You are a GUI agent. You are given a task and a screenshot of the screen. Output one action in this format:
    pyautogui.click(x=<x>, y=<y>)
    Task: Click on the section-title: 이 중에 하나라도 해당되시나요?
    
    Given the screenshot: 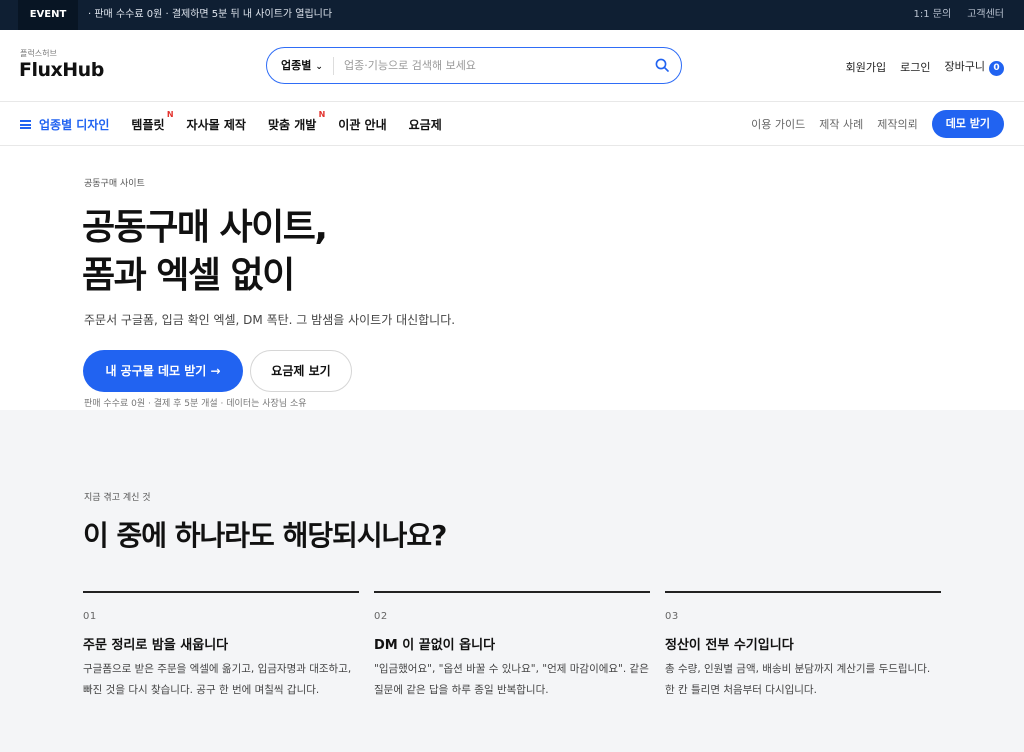 What is the action you would take?
    pyautogui.click(x=265, y=535)
    